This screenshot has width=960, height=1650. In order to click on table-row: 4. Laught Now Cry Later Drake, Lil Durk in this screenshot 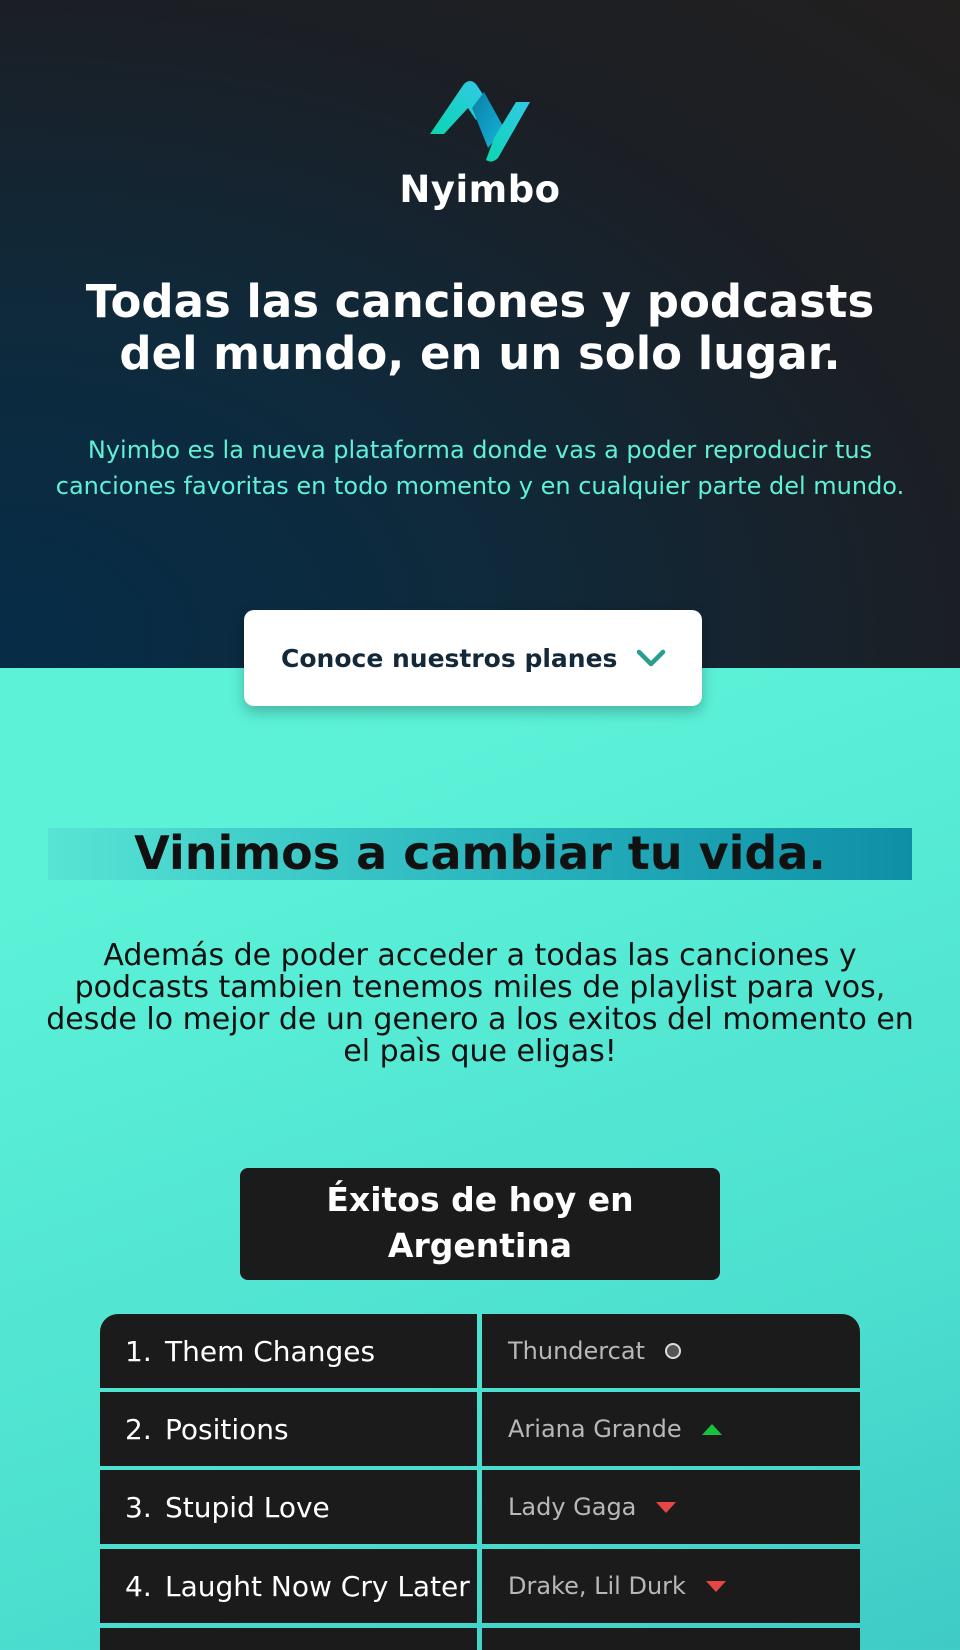, I will do `click(480, 1586)`.